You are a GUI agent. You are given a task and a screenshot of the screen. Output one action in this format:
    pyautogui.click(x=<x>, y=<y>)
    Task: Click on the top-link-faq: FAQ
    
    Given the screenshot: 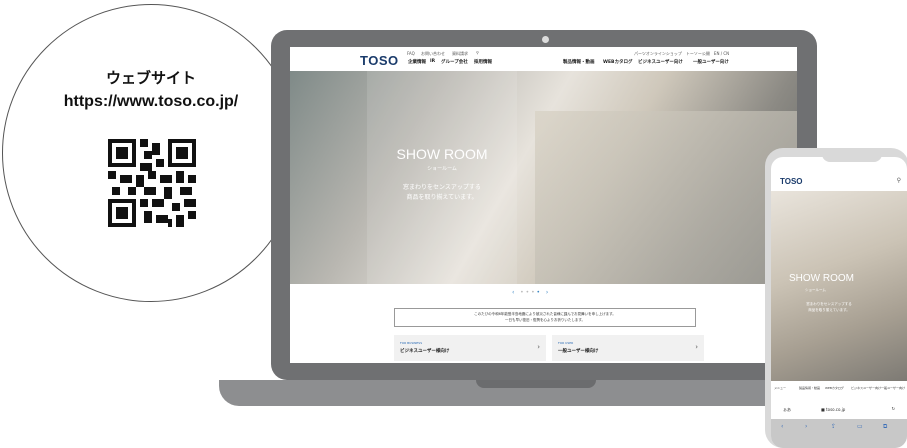 What is the action you would take?
    pyautogui.click(x=411, y=53)
    